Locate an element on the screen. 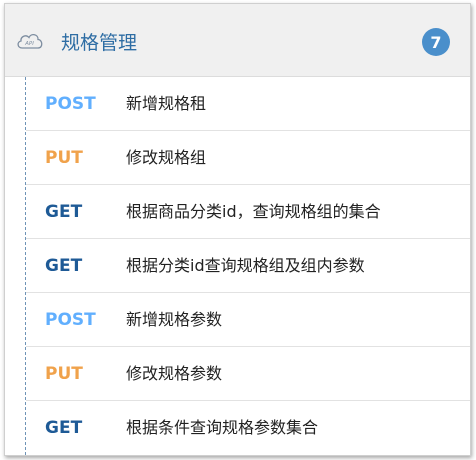 This screenshot has width=476, height=460. endpoint-row: GET 根据分类id查询规格组及组内参数 is located at coordinates (248, 266).